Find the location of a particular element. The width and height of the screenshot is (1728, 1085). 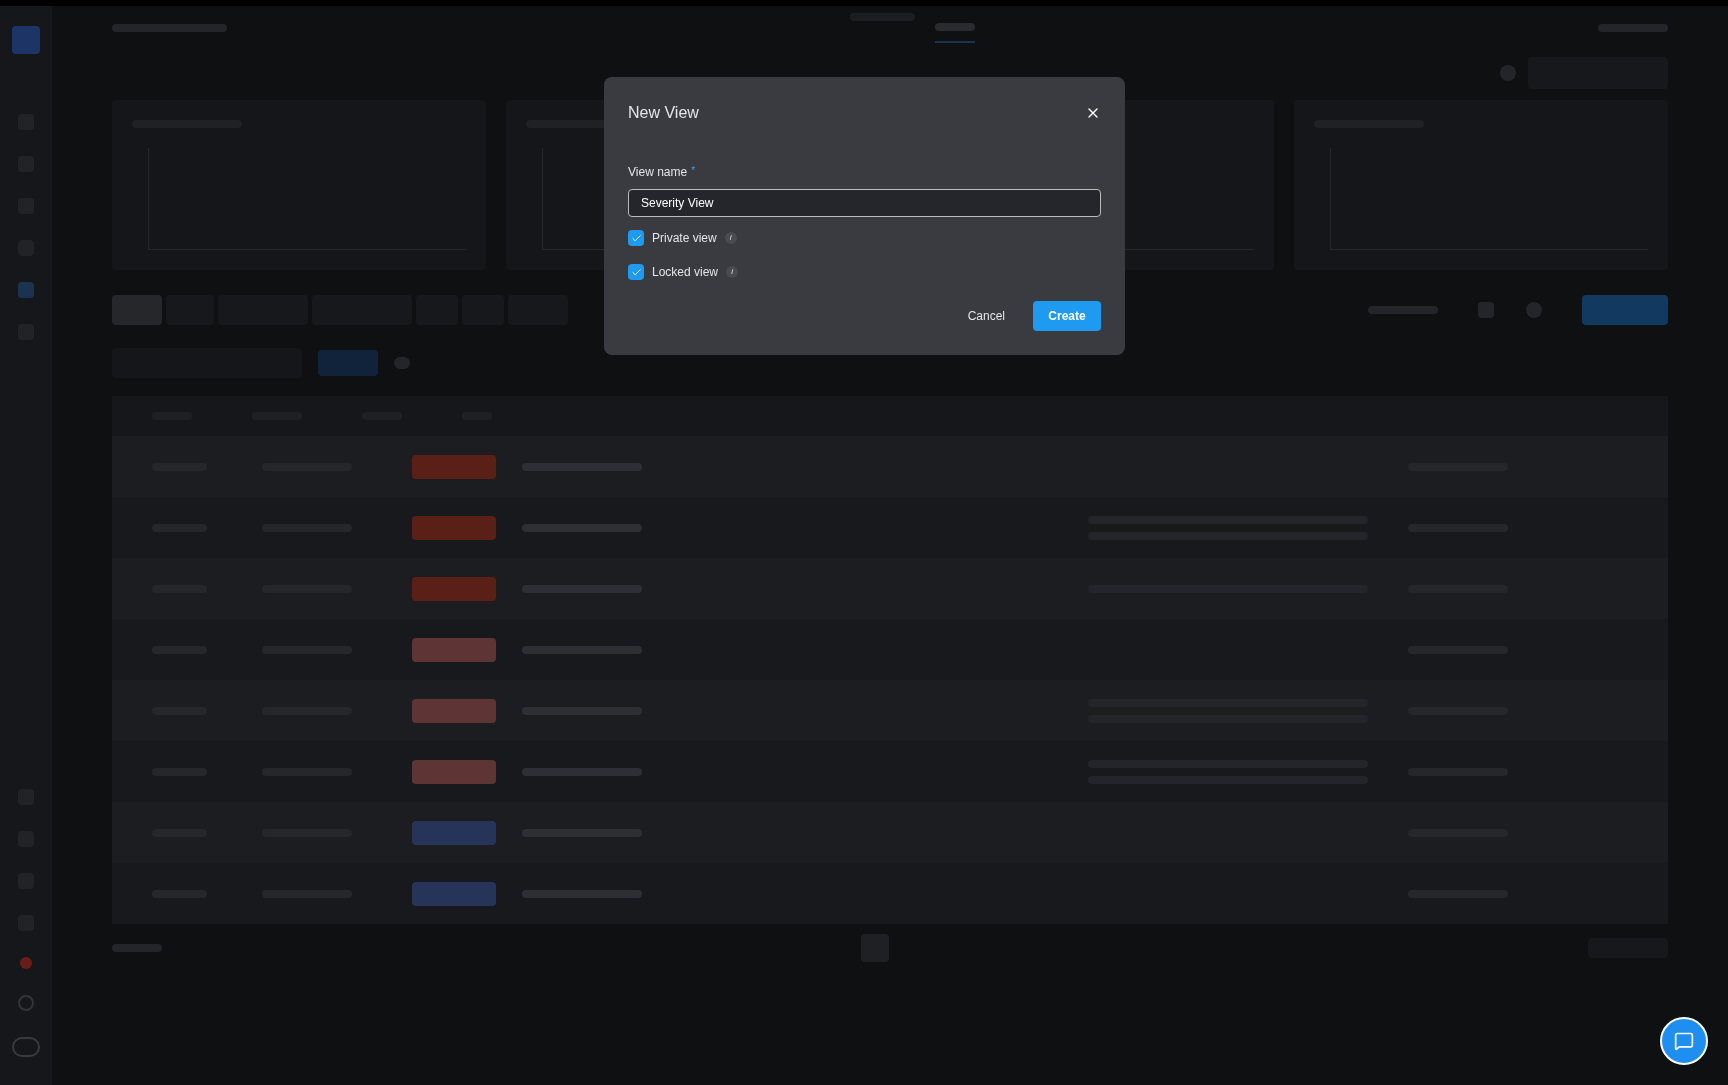

required-mark: * is located at coordinates (693, 171).